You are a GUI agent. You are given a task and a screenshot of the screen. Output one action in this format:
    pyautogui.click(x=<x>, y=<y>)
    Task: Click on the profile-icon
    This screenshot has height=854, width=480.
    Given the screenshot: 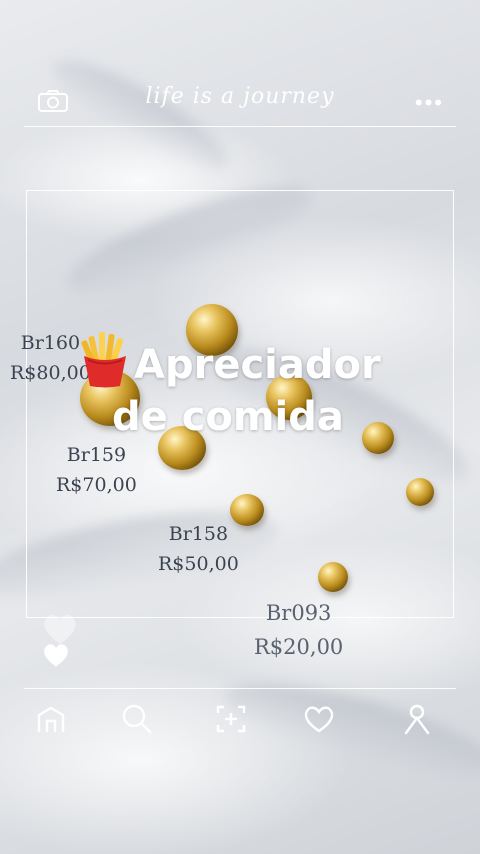 What is the action you would take?
    pyautogui.click(x=417, y=719)
    